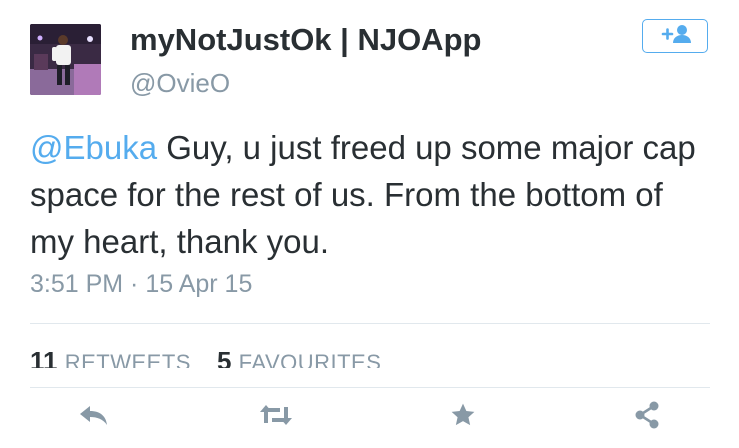  What do you see at coordinates (141, 284) in the screenshot?
I see `timestamp: 3:51 PM · 15 Apr 15` at bounding box center [141, 284].